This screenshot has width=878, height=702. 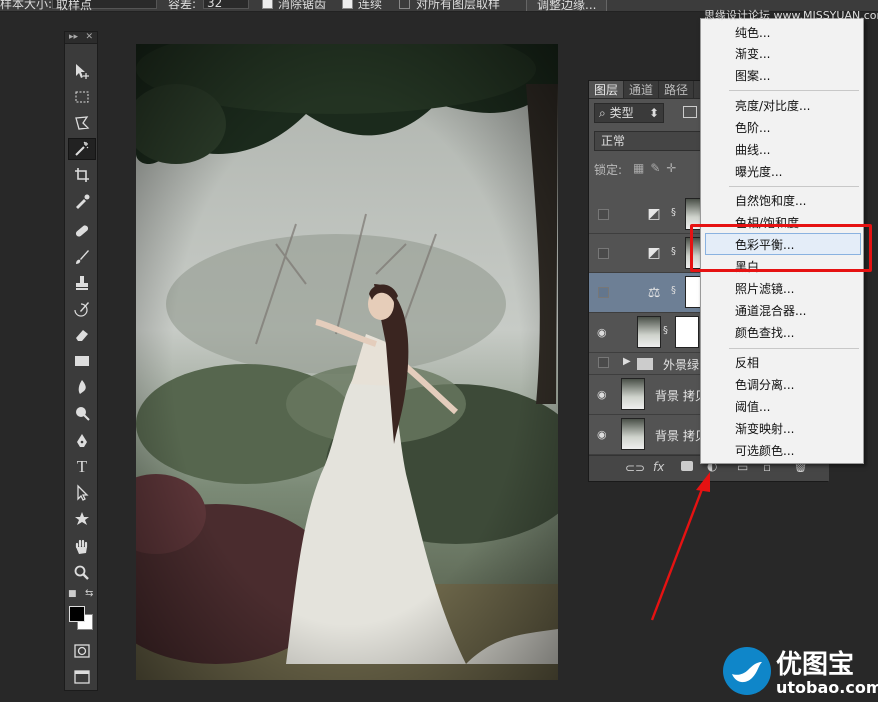 What do you see at coordinates (82, 309) in the screenshot?
I see `history-brush-tool-icon` at bounding box center [82, 309].